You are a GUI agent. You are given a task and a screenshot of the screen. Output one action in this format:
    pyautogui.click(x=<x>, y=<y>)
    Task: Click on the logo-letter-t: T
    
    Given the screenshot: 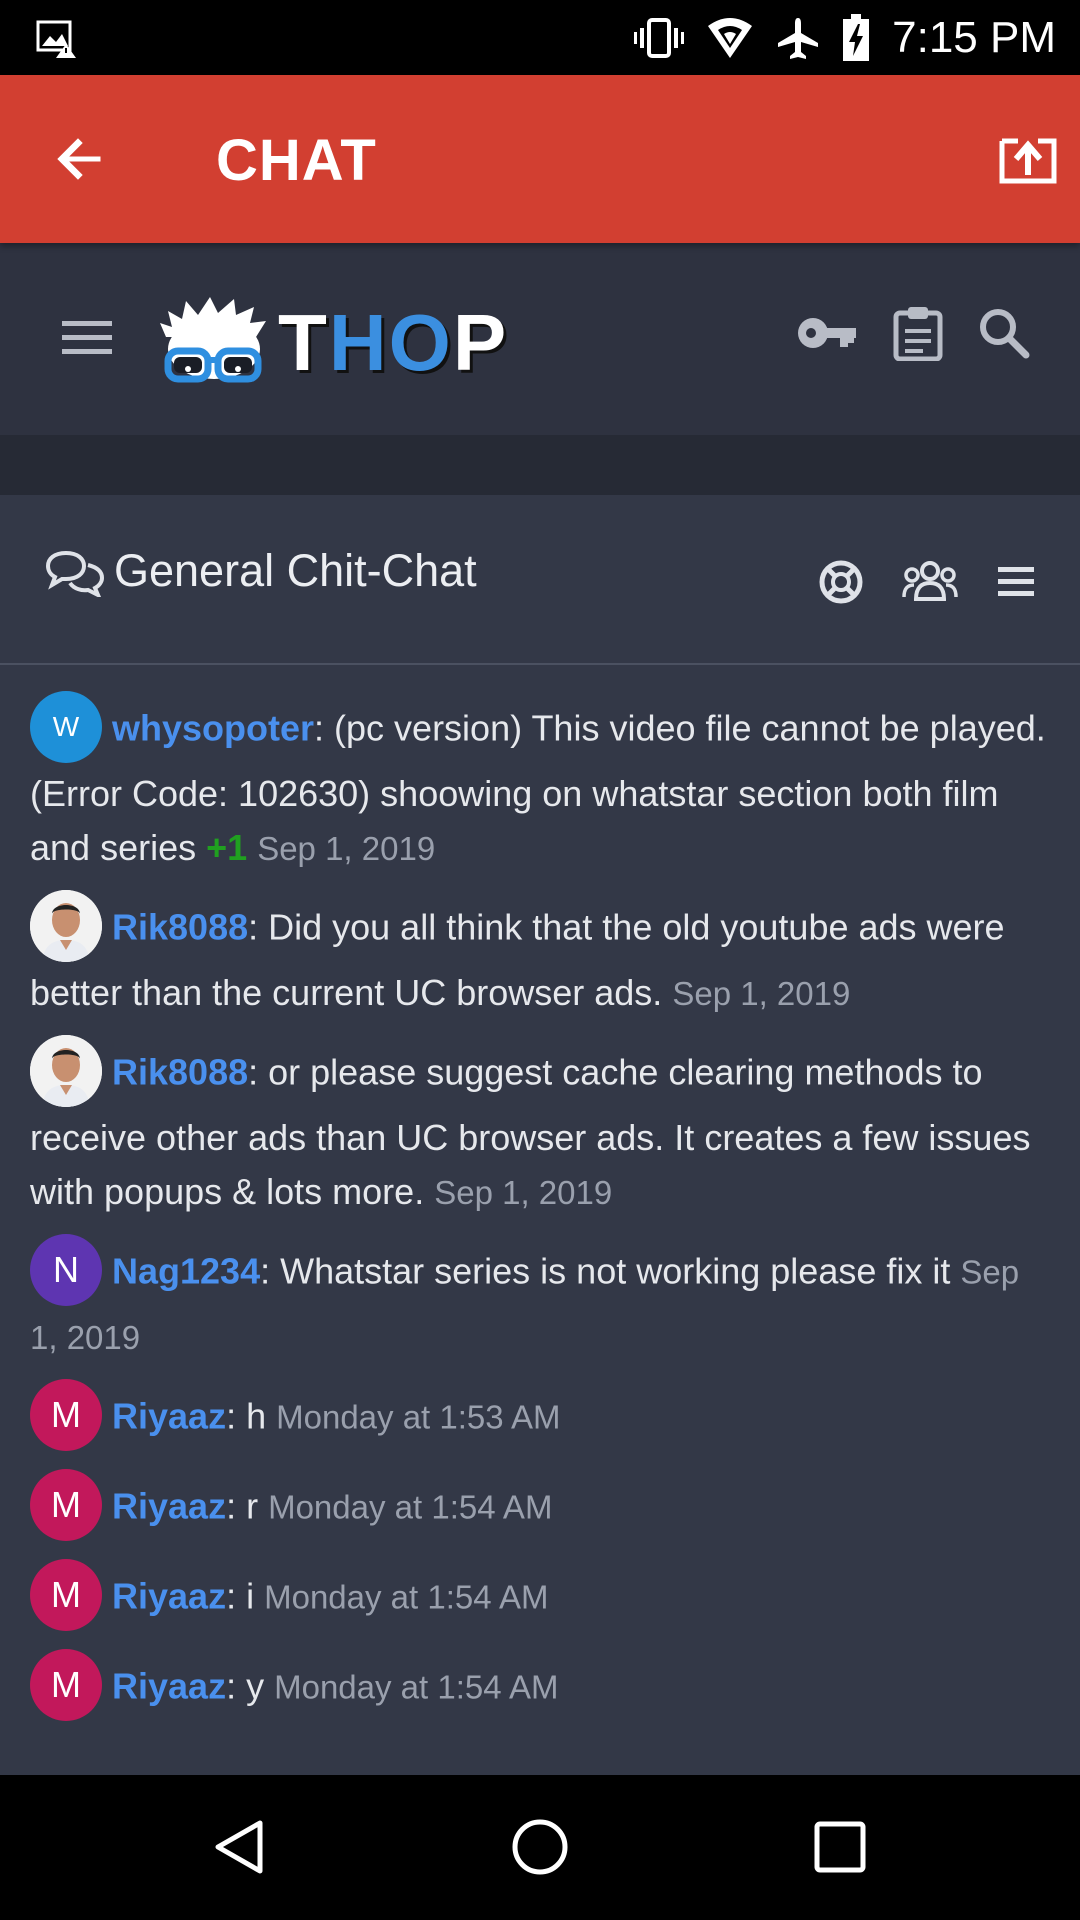 What is the action you would take?
    pyautogui.click(x=303, y=342)
    